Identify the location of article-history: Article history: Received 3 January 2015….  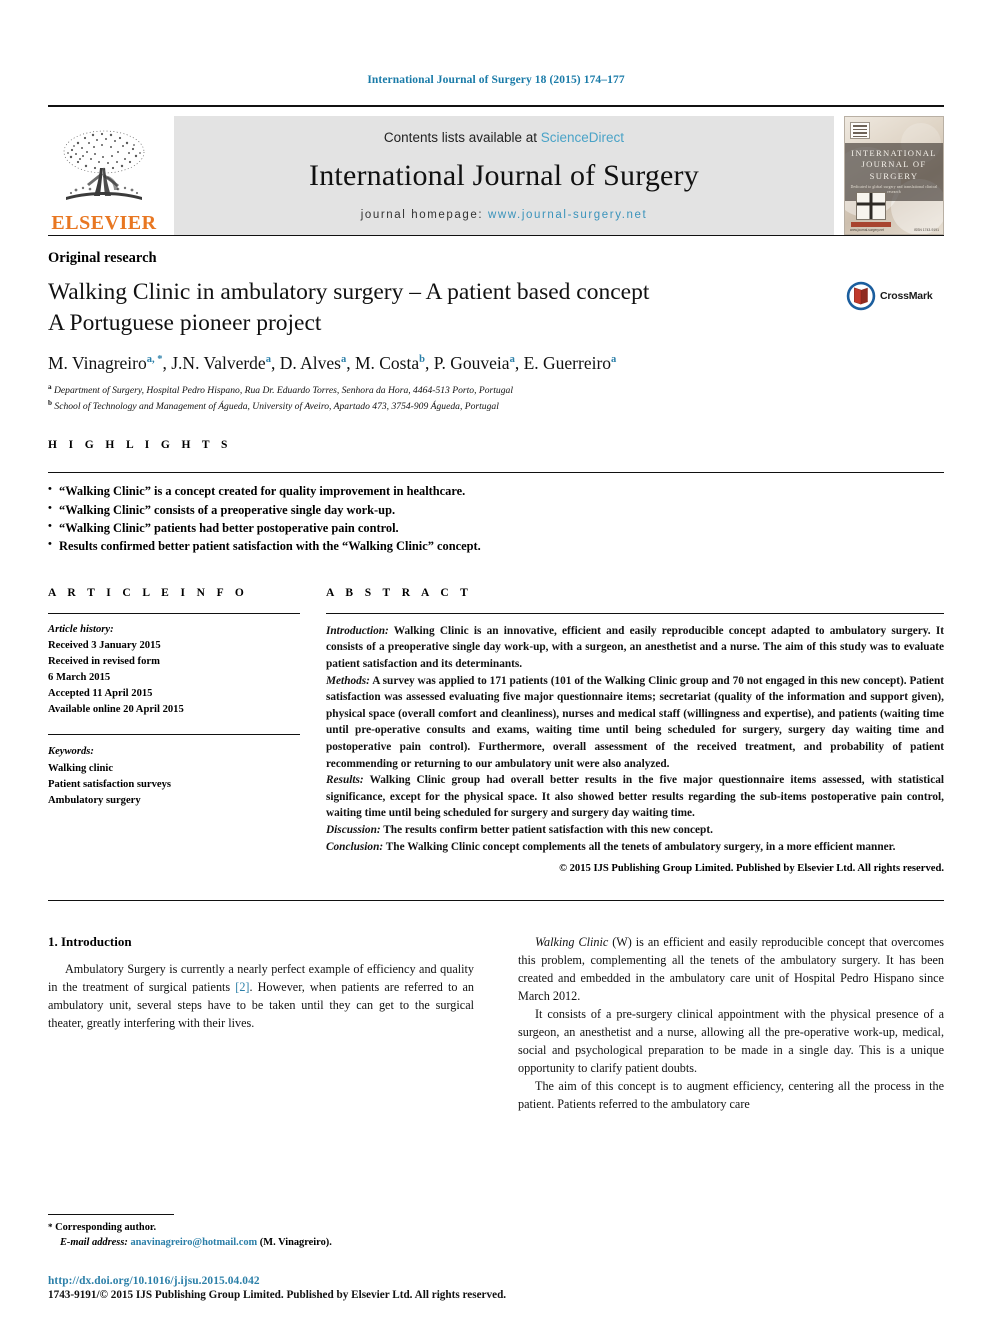
(174, 670).